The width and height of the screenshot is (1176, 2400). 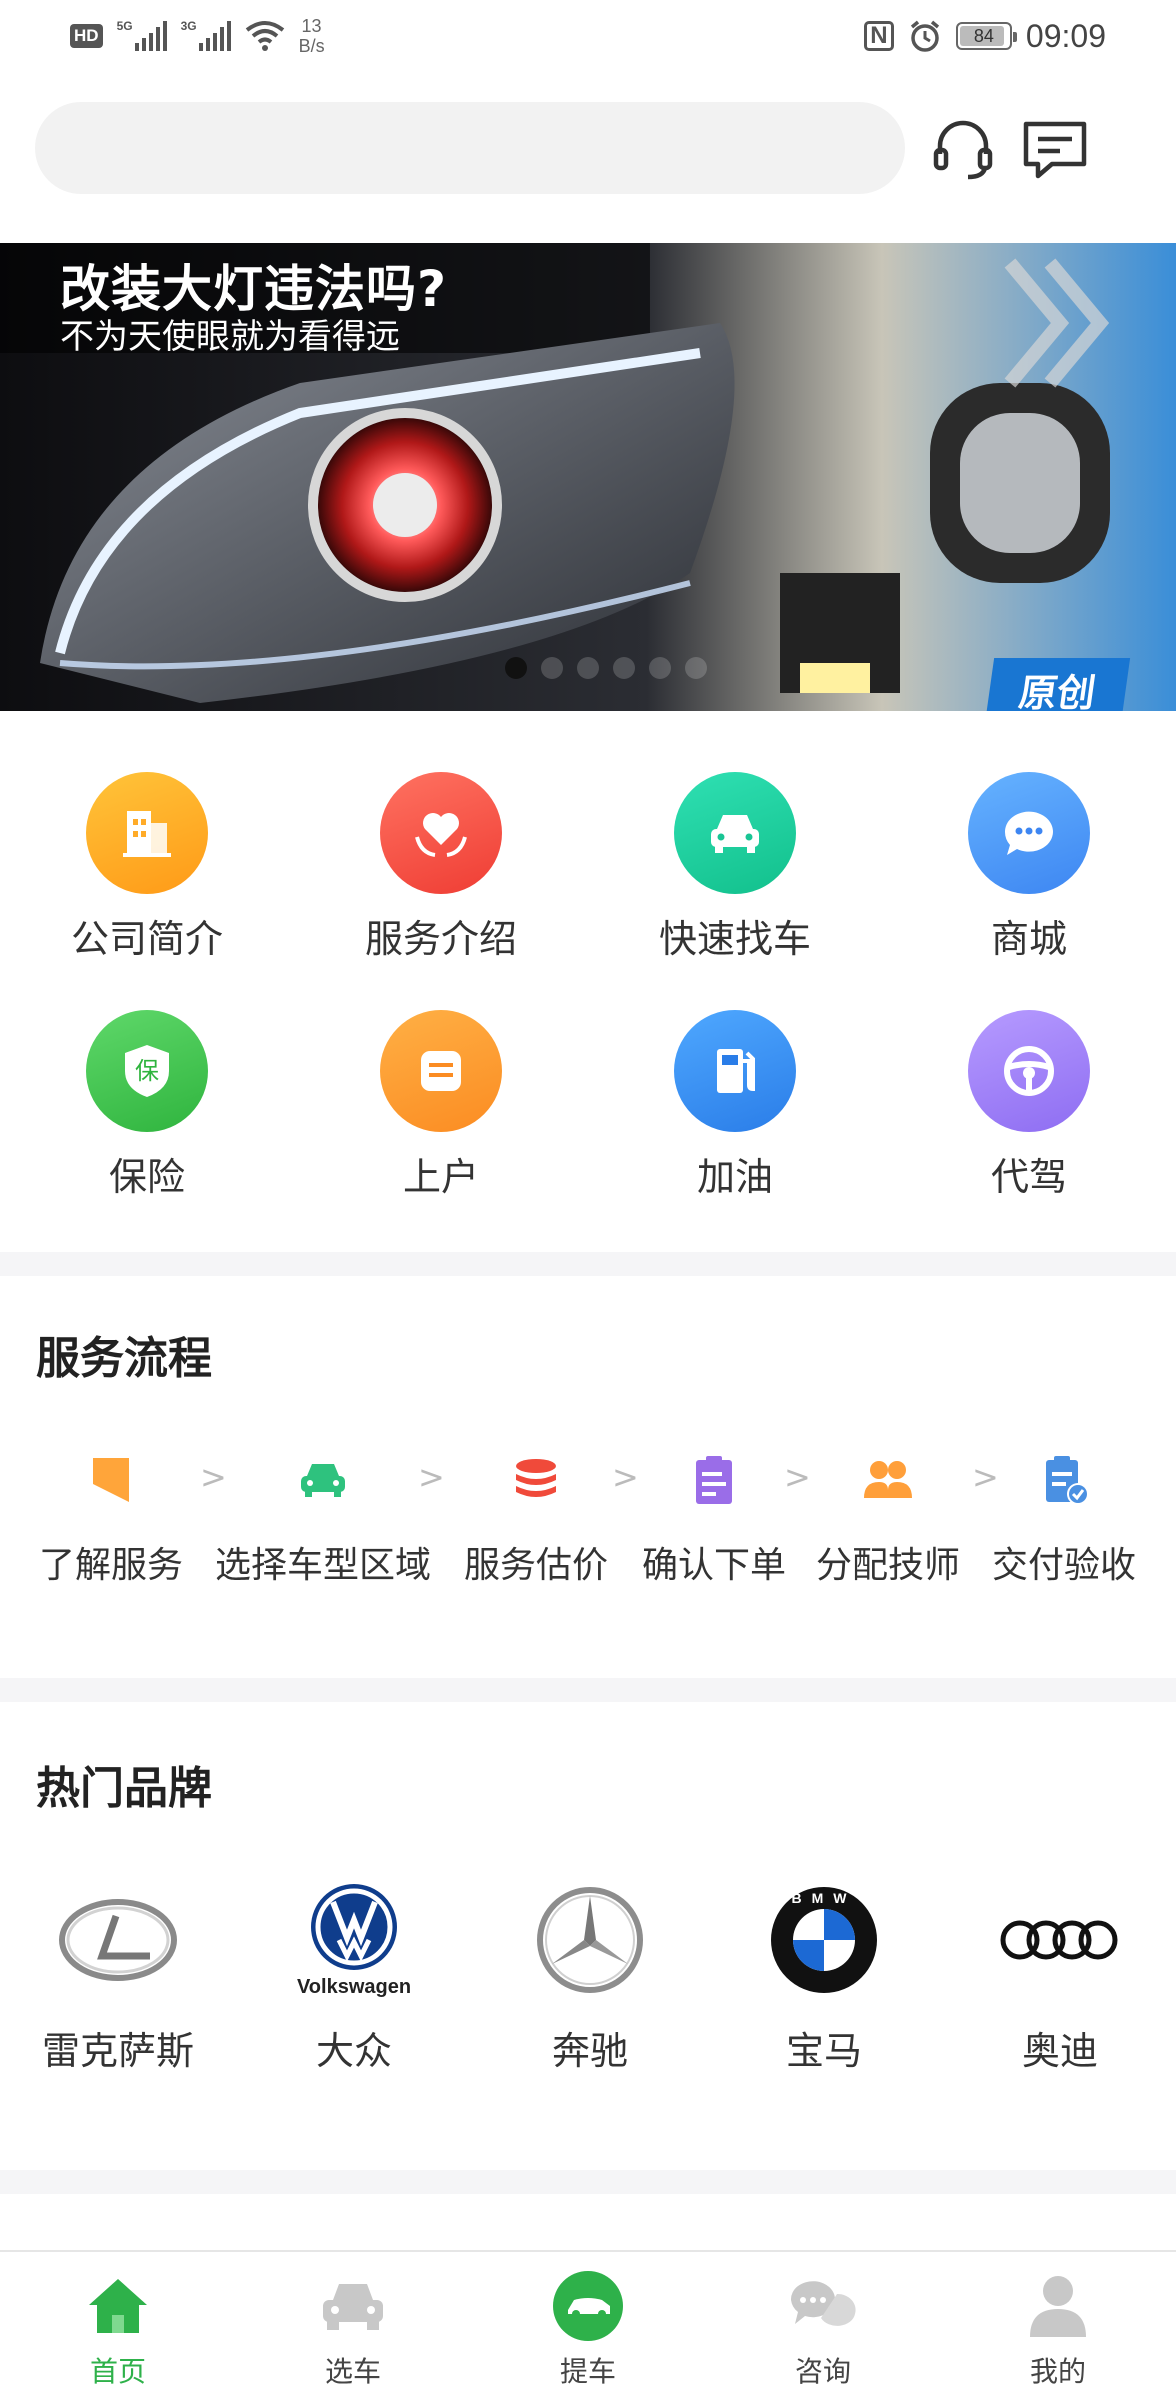 I want to click on brands-title-text: 热门品牌, so click(x=124, y=1788).